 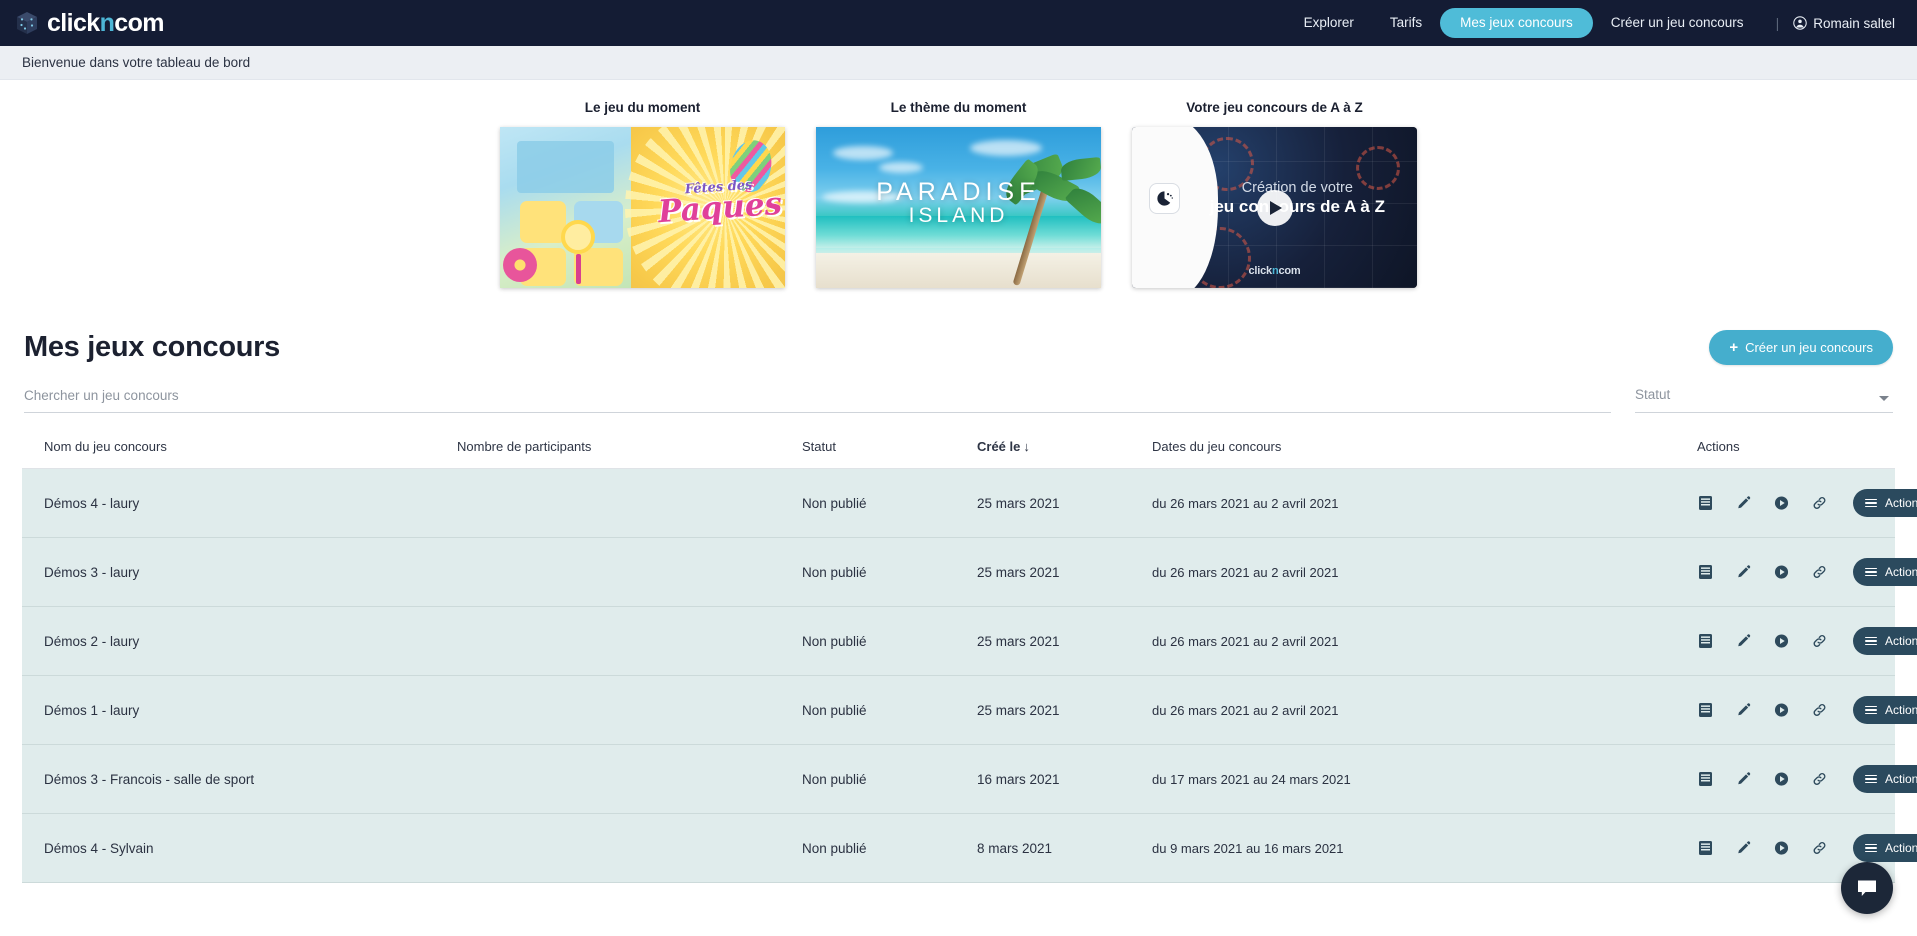 What do you see at coordinates (1796, 454) in the screenshot?
I see `column-header-actions: Actions` at bounding box center [1796, 454].